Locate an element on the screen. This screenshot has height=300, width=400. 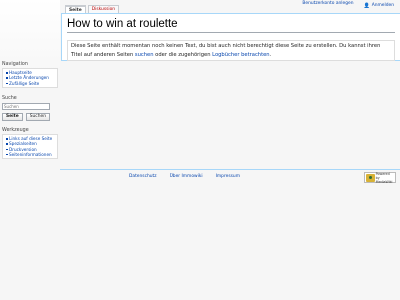
search-link: suchen is located at coordinates (144, 55).